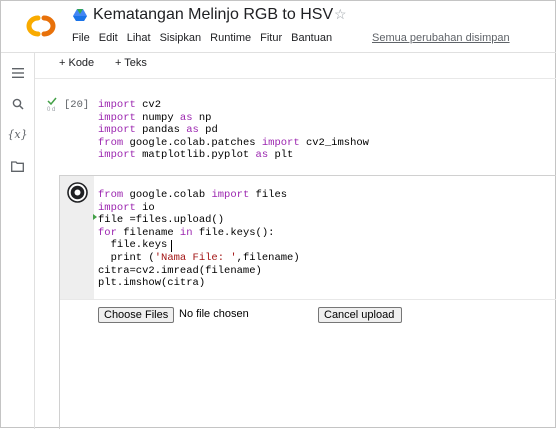 This screenshot has width=556, height=429. I want to click on notebook-title: Kematangan Melinjo RGB to HSV, so click(213, 15).